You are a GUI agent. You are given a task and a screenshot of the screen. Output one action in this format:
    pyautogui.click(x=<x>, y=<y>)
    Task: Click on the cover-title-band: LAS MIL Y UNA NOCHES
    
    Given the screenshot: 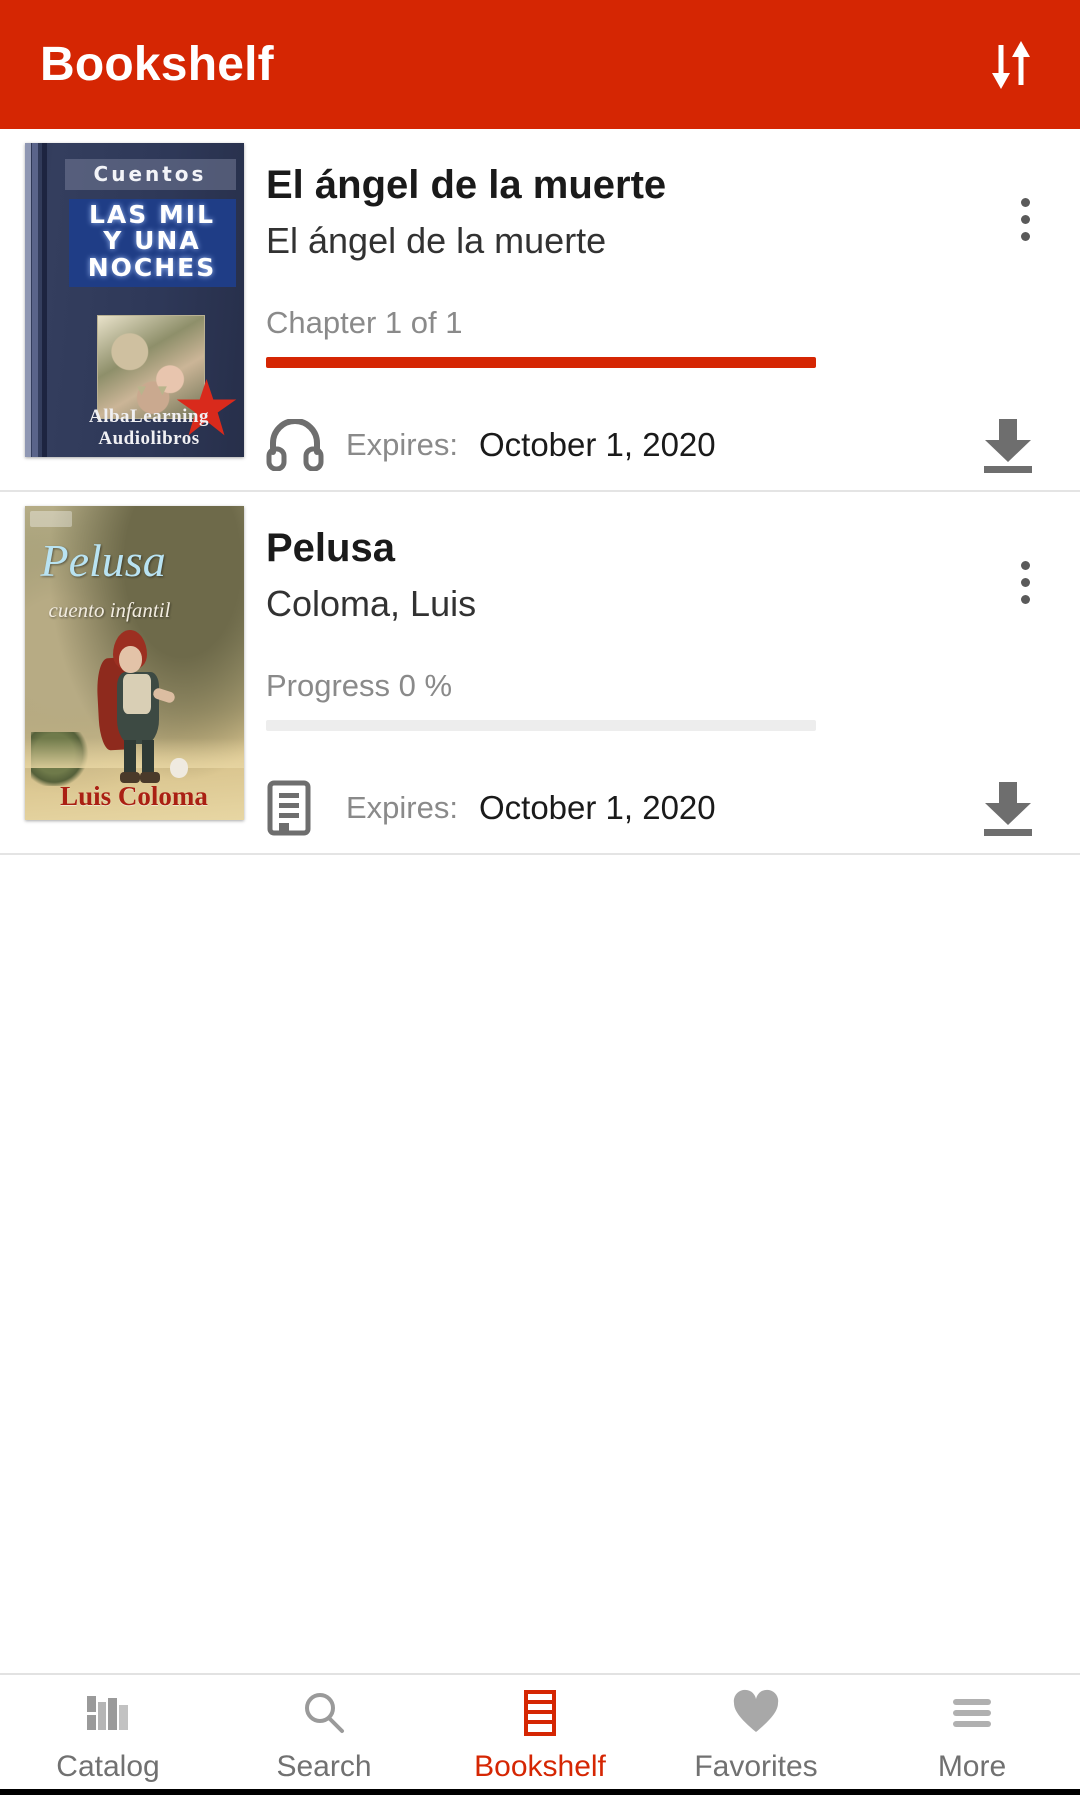 What is the action you would take?
    pyautogui.click(x=152, y=243)
    